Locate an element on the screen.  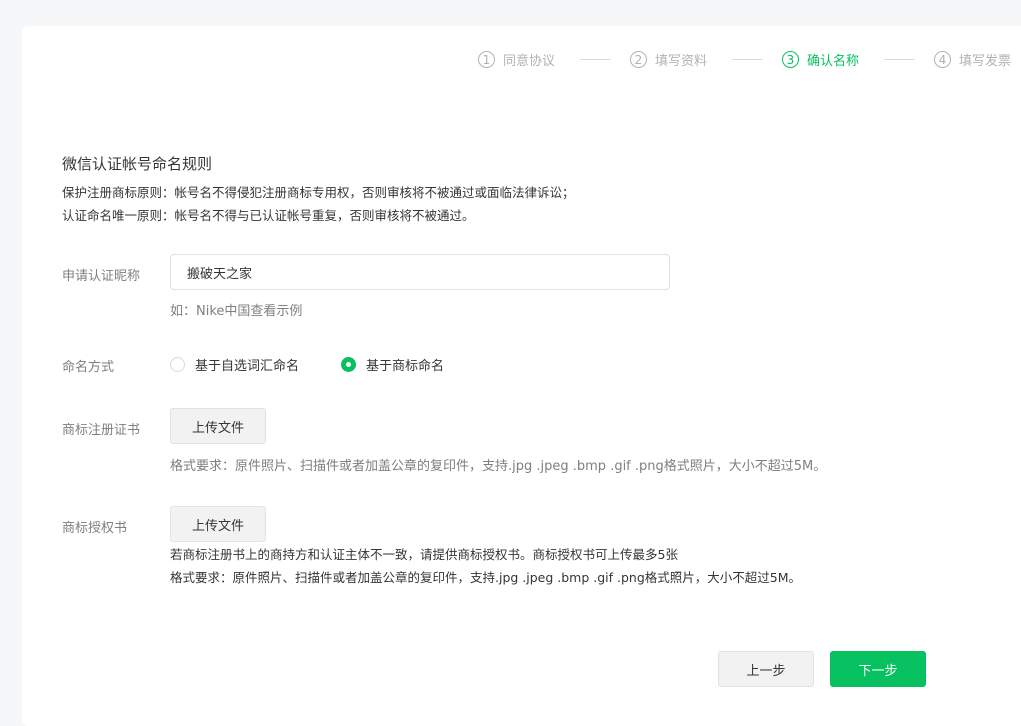
step-number: 1 is located at coordinates (486, 59).